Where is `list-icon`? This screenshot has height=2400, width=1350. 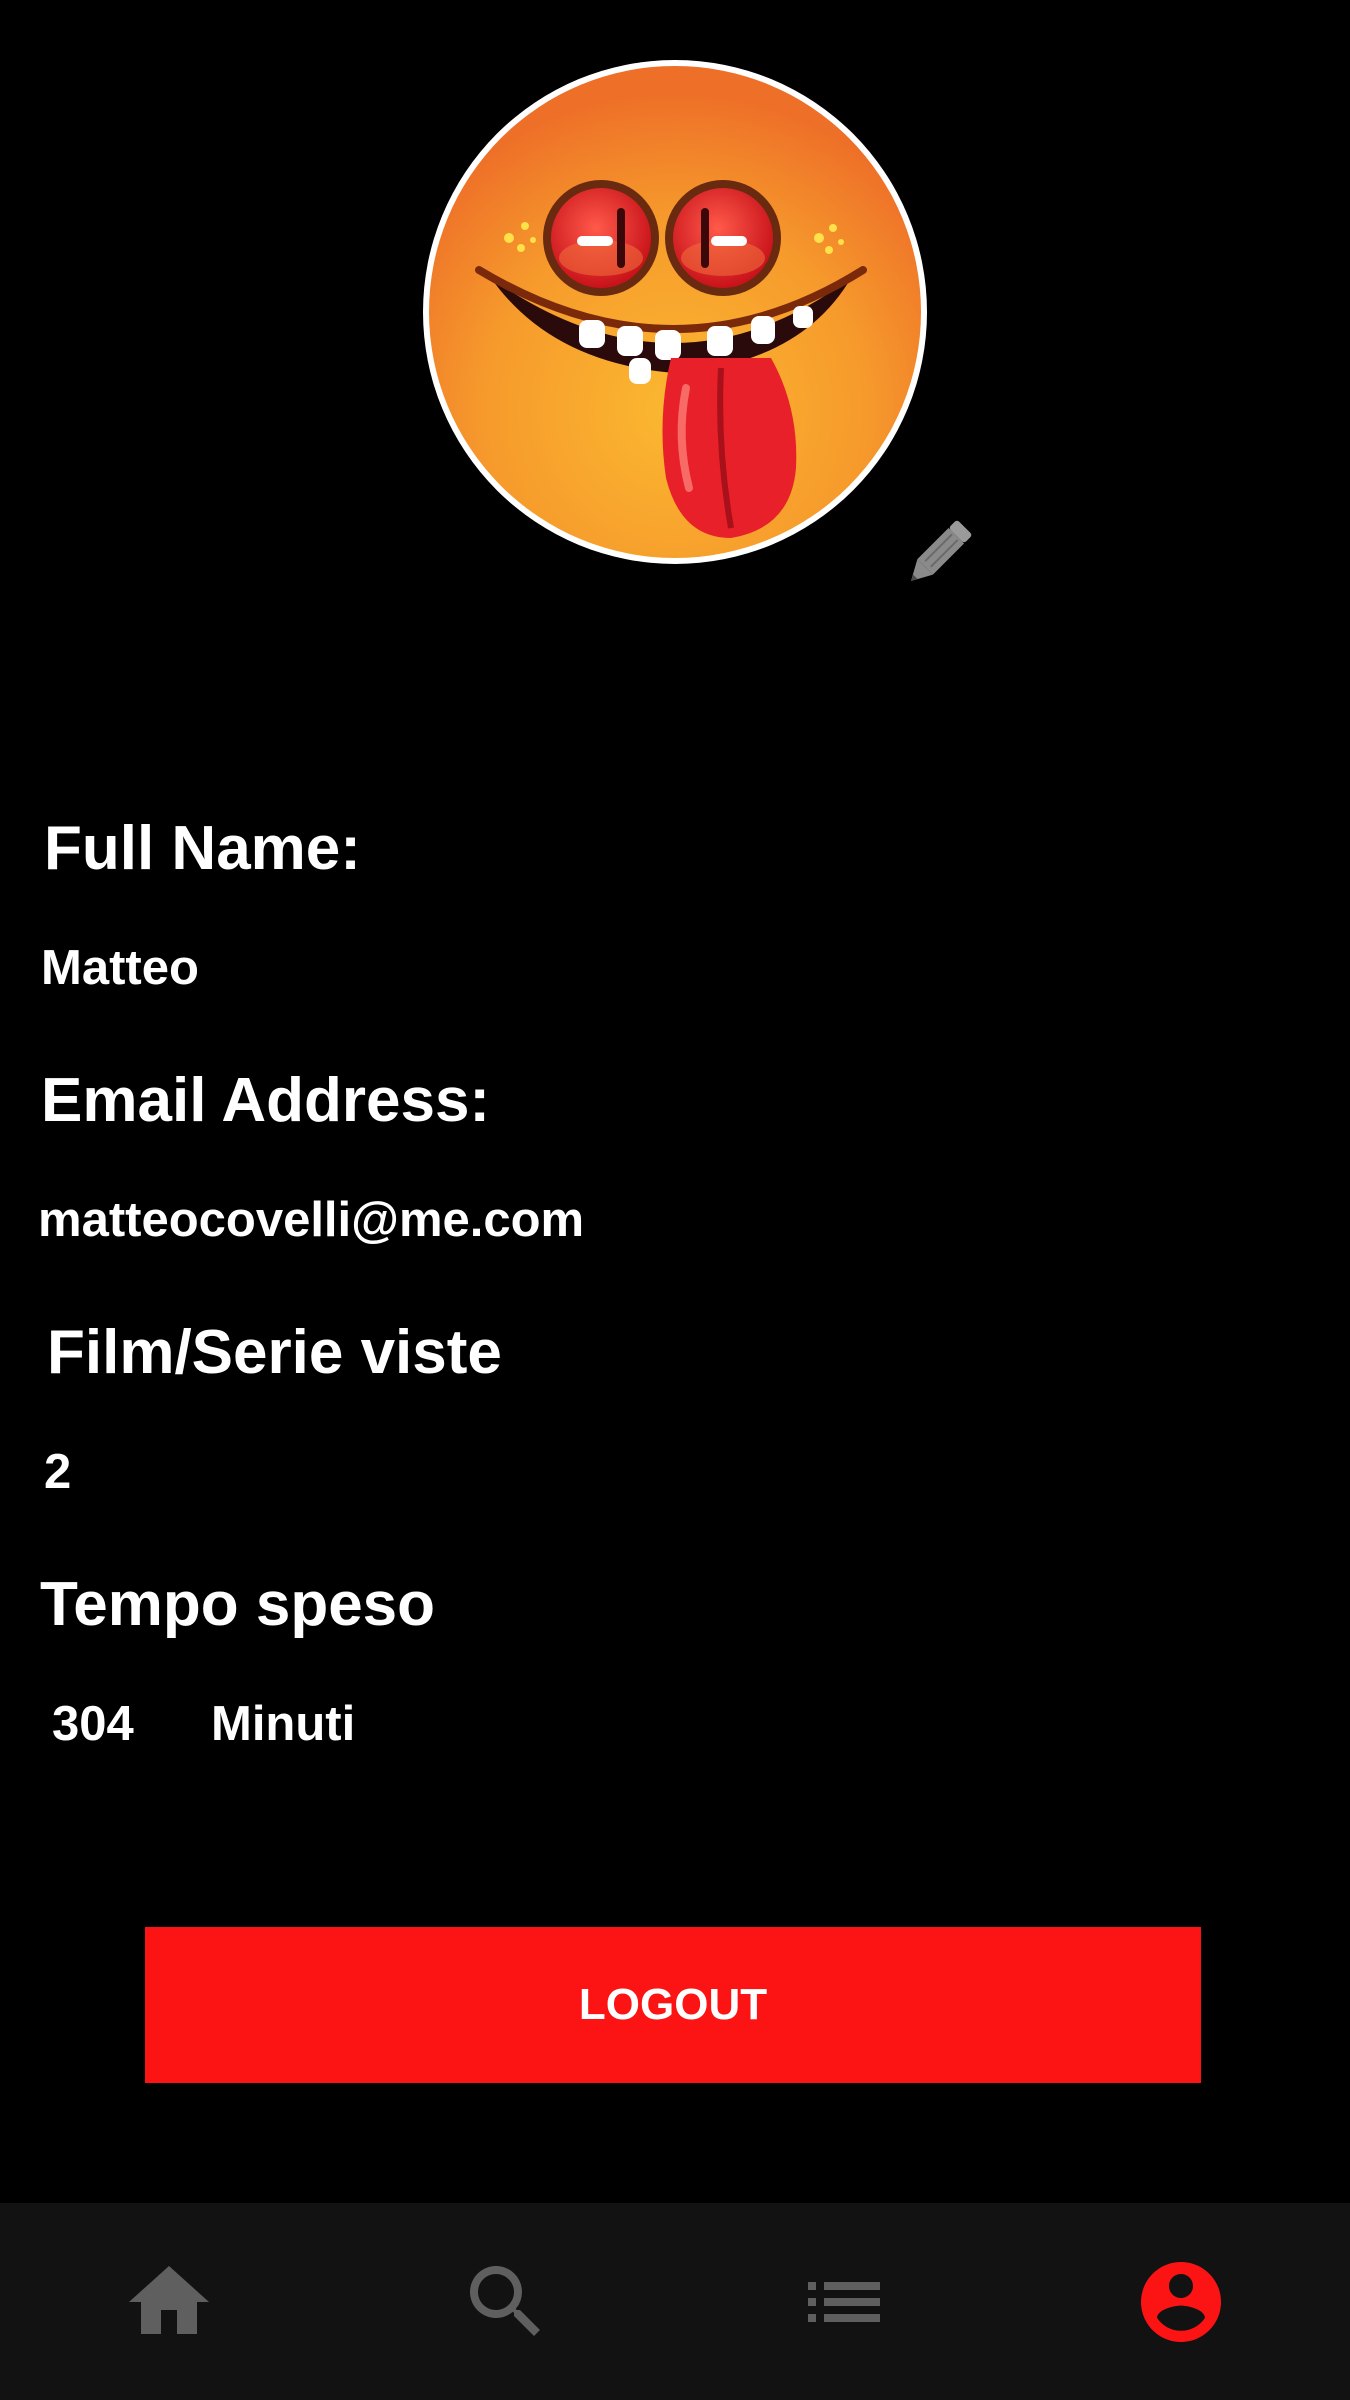
list-icon is located at coordinates (843, 2301).